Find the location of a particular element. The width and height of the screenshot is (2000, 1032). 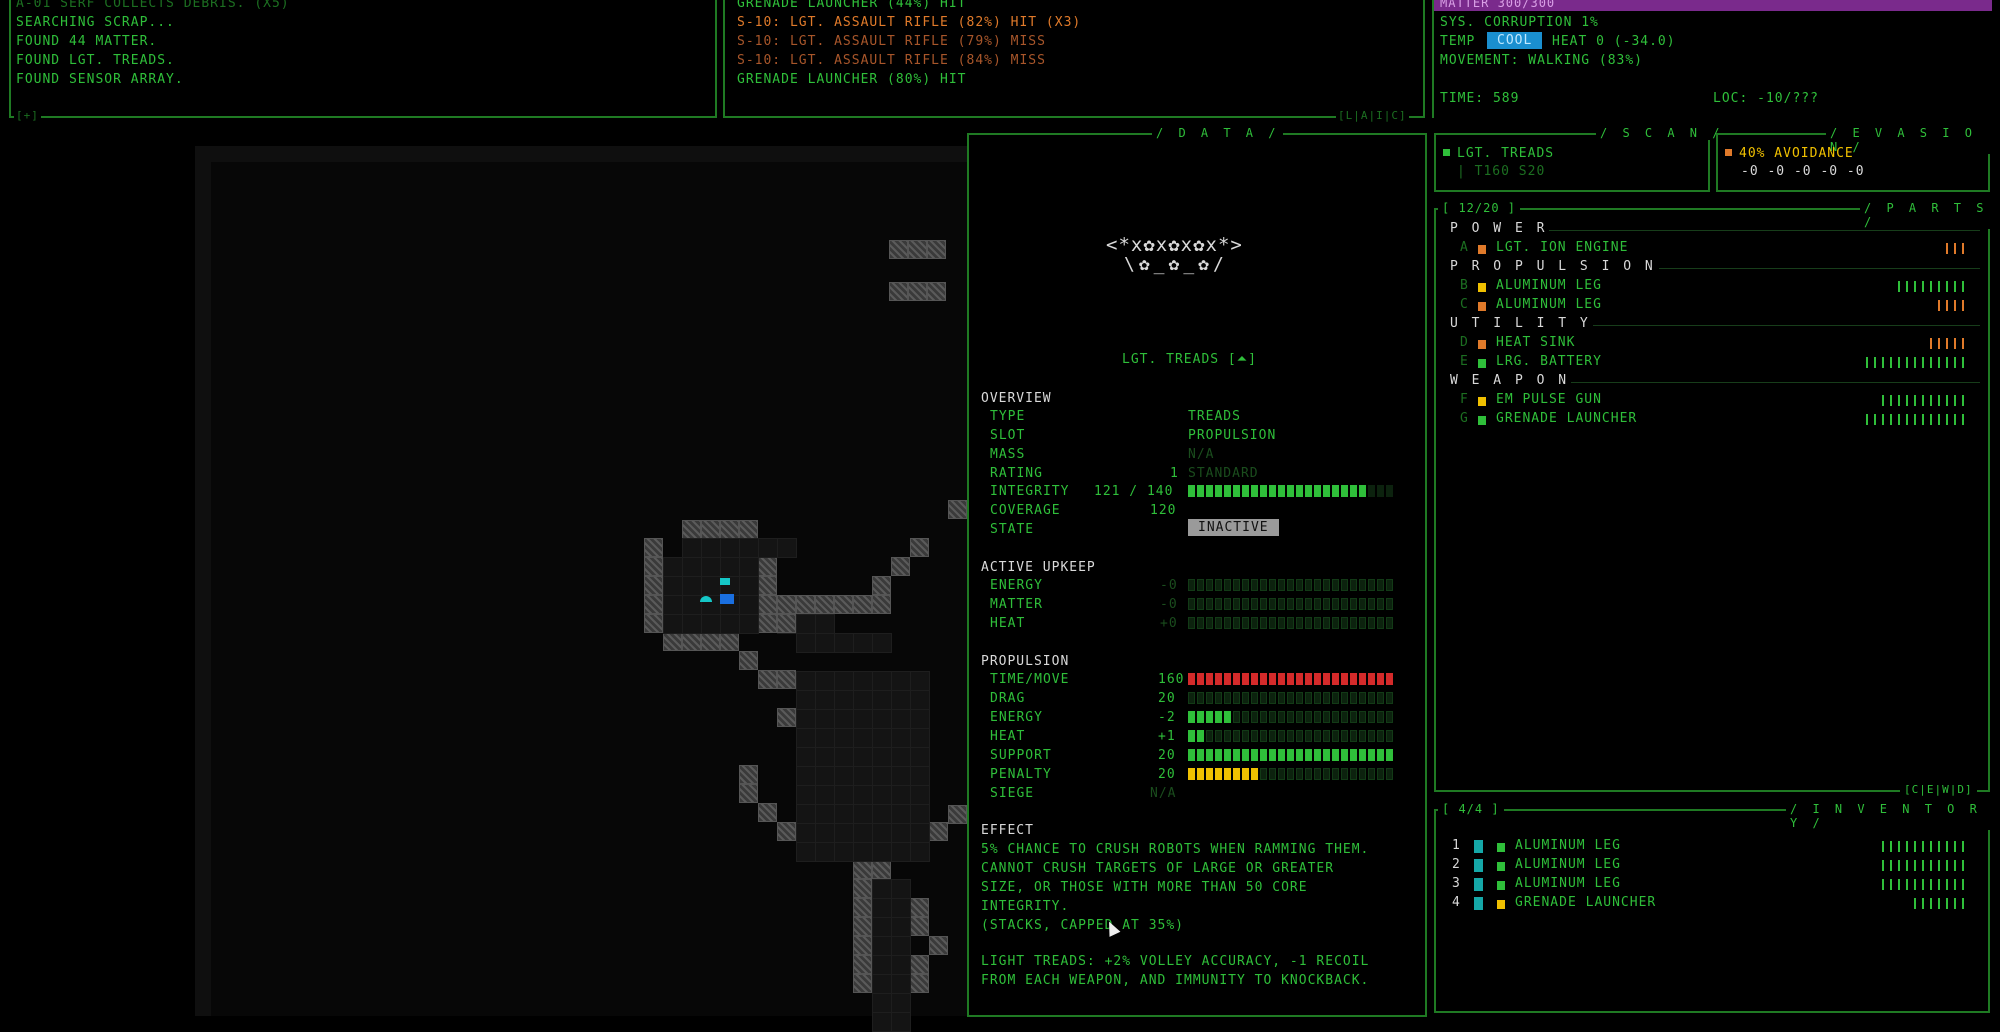

part-slot-key: A is located at coordinates (1464, 247).